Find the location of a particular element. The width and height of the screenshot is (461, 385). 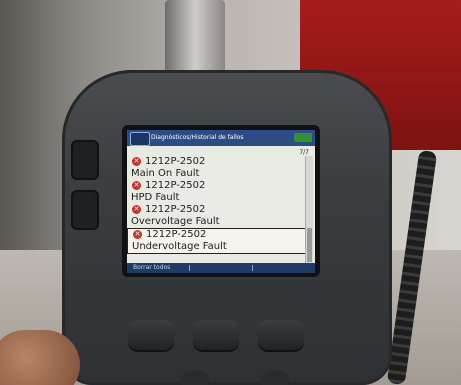

softkey-bar: Borrar todos is located at coordinates (221, 268).